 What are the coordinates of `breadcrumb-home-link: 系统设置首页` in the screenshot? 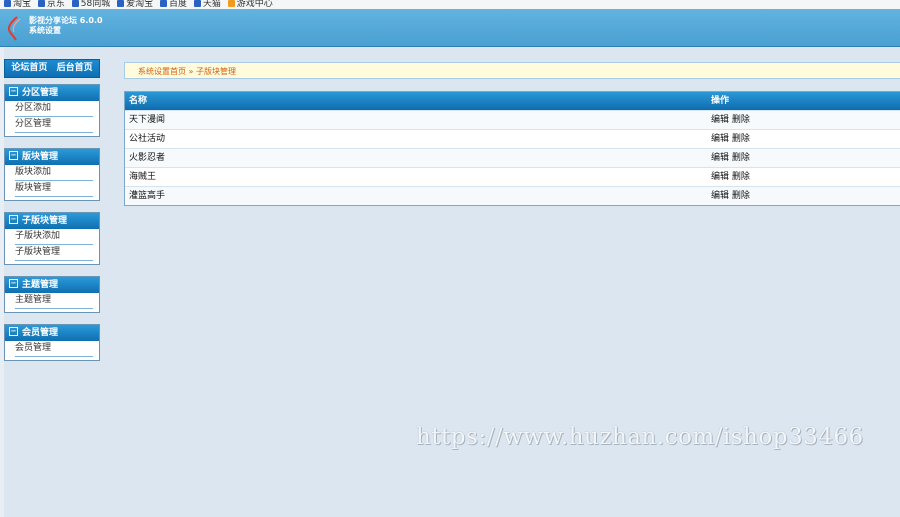 It's located at (162, 71).